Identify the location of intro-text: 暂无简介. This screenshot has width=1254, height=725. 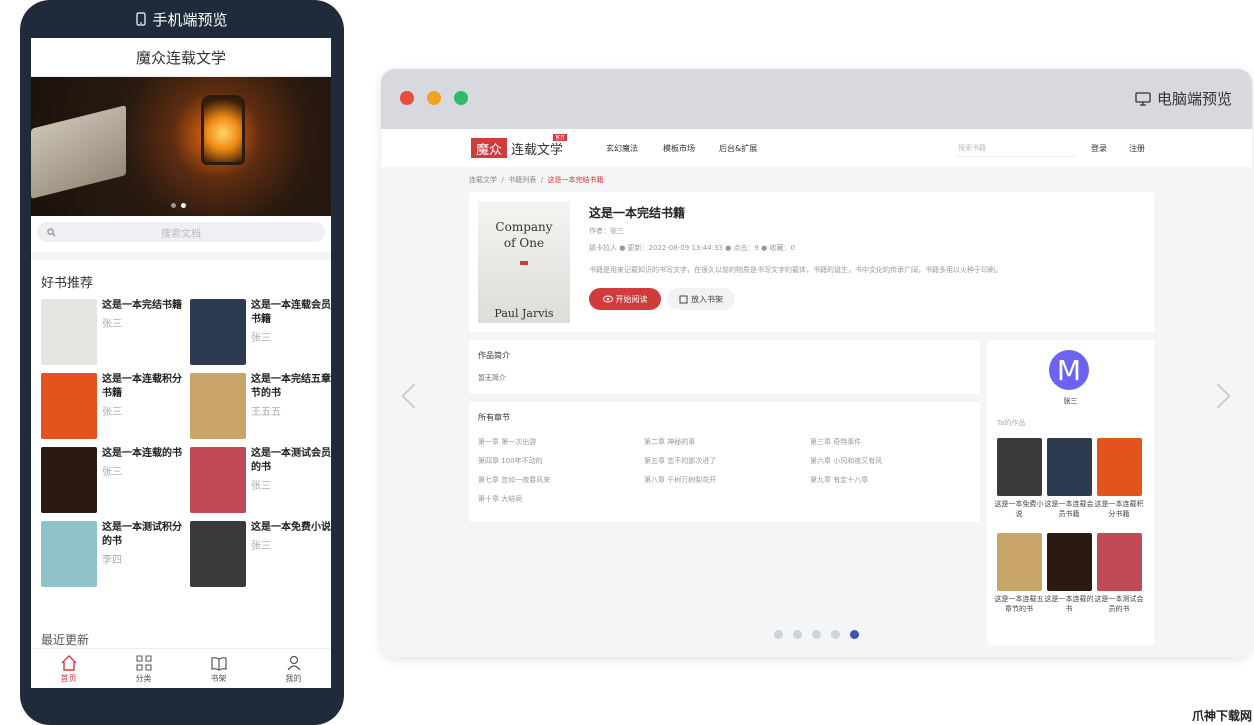
(492, 378).